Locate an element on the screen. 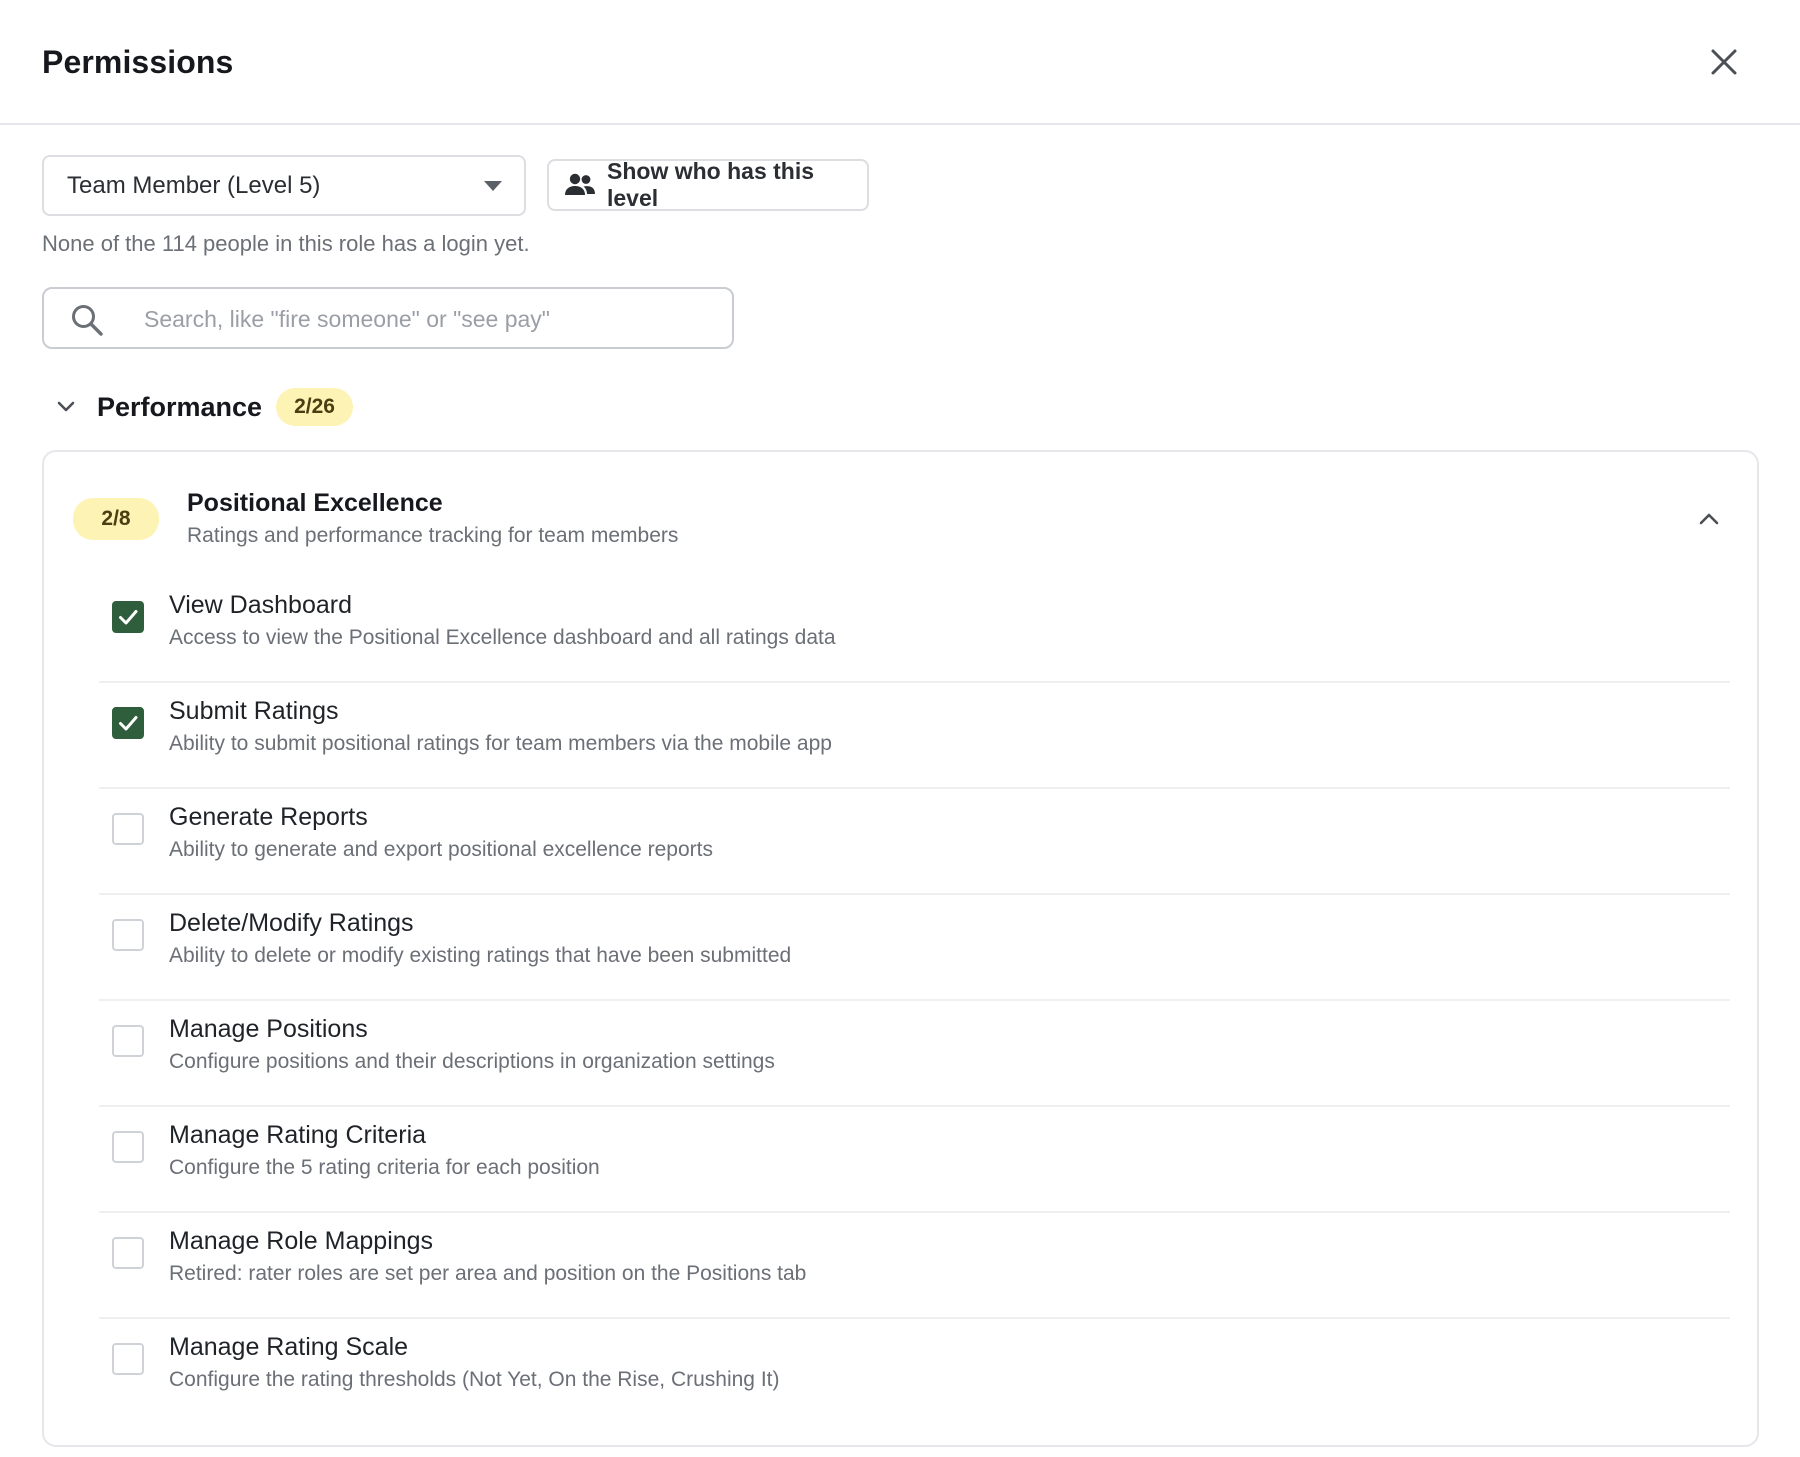  permission-name: Submit Ratings is located at coordinates (254, 711).